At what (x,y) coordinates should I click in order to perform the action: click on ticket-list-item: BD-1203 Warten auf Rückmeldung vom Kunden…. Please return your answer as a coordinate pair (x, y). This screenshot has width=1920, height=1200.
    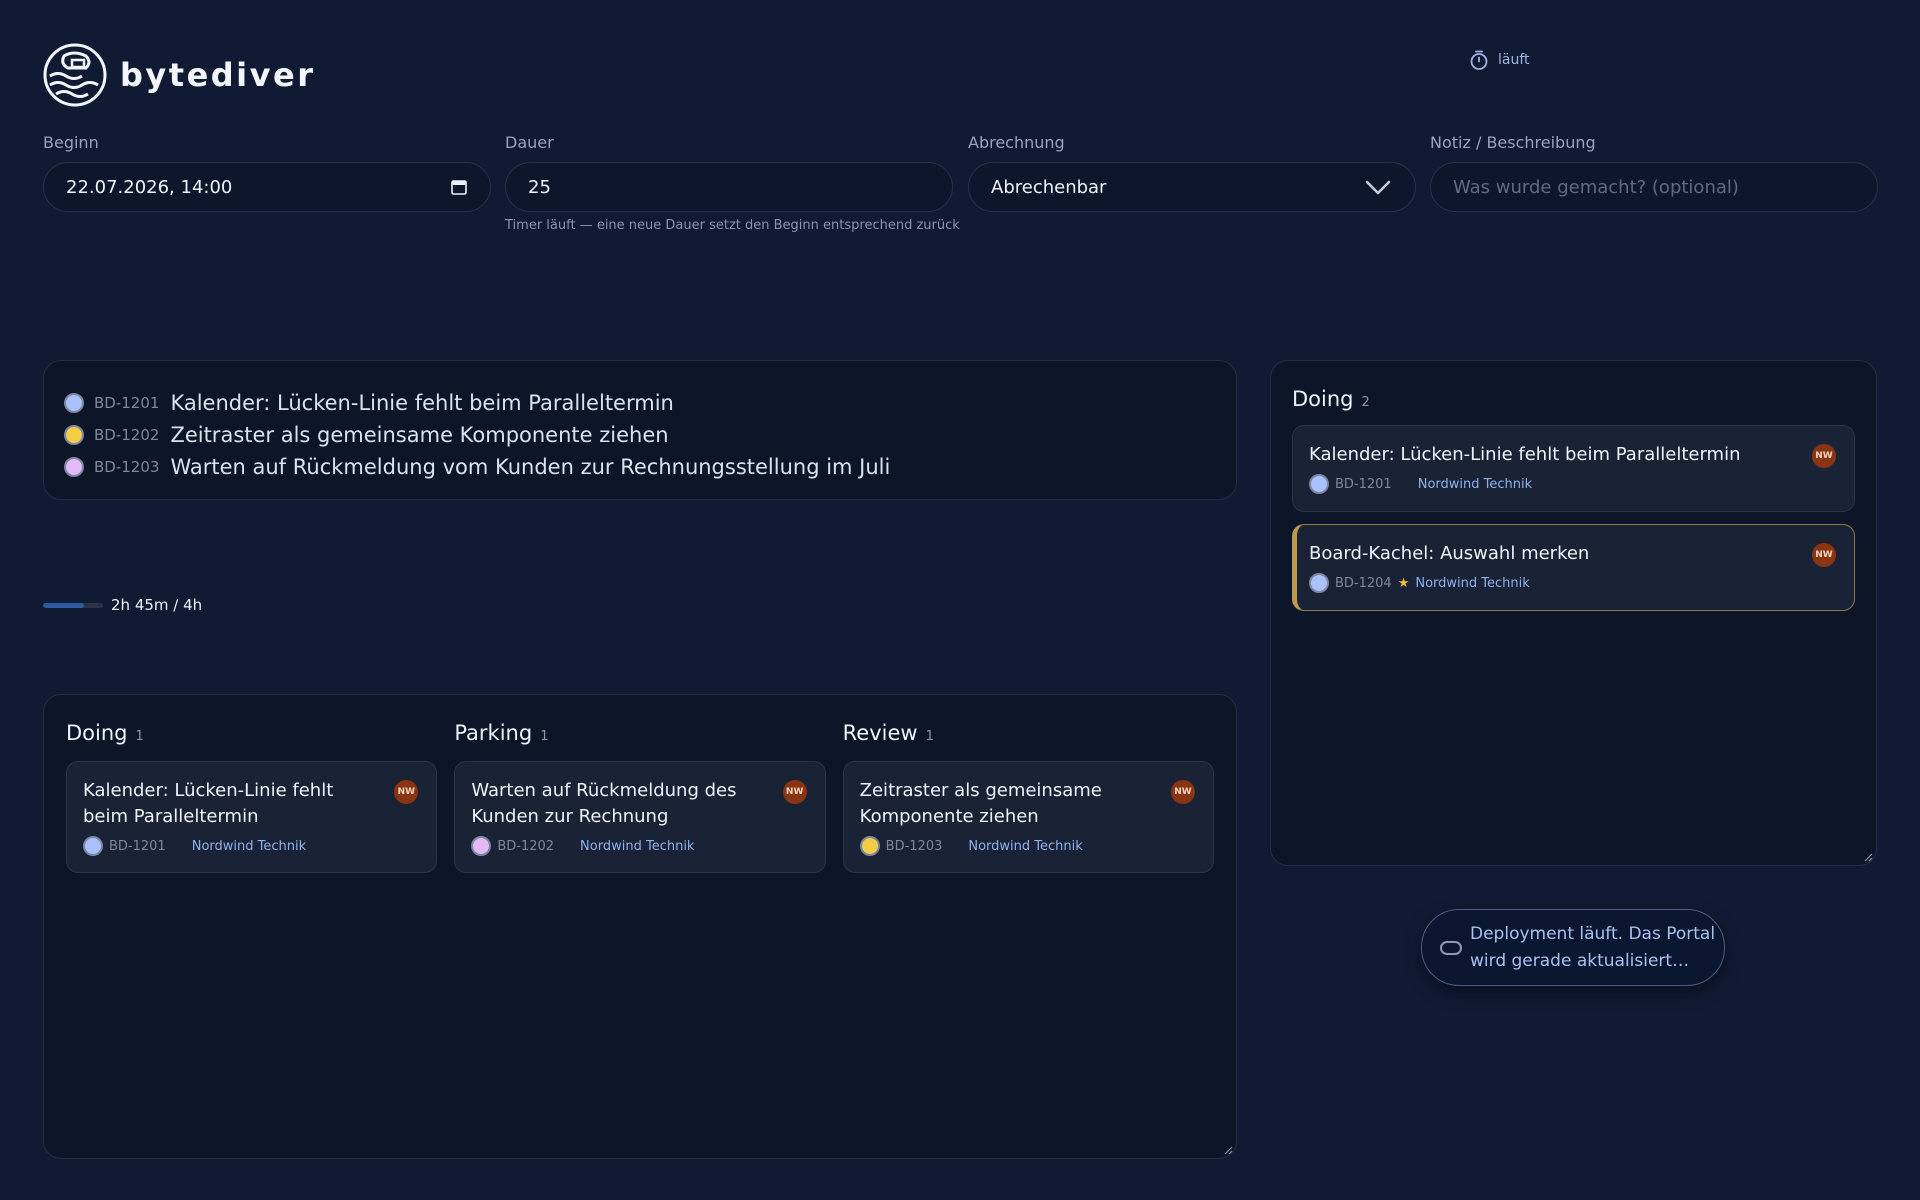
    Looking at the image, I should click on (640, 467).